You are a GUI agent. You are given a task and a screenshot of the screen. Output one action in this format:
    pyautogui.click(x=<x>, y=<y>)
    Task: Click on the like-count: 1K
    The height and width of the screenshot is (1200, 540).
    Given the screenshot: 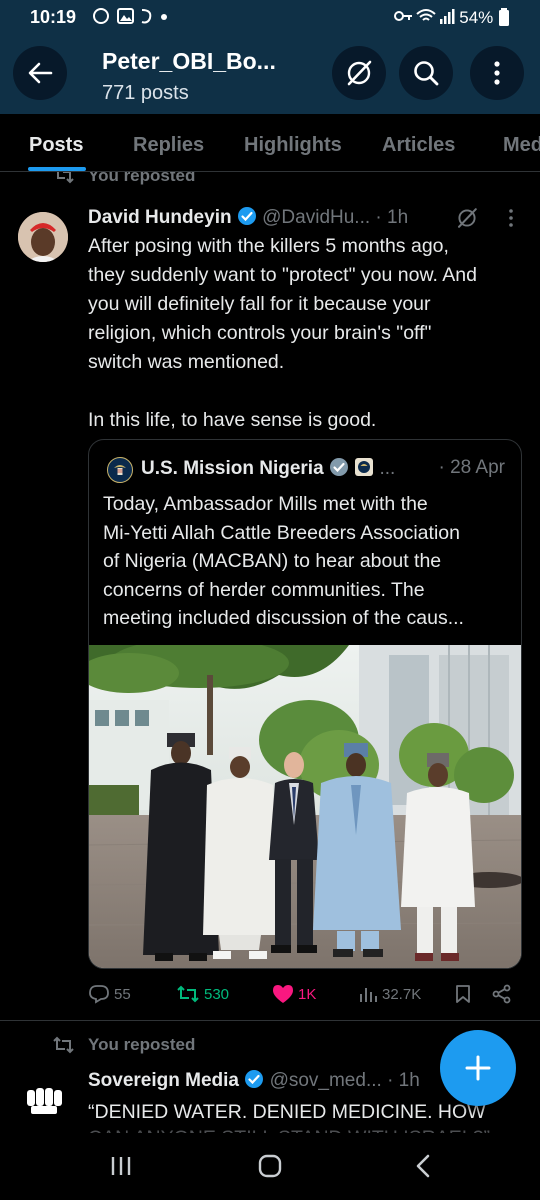 What is the action you would take?
    pyautogui.click(x=307, y=994)
    